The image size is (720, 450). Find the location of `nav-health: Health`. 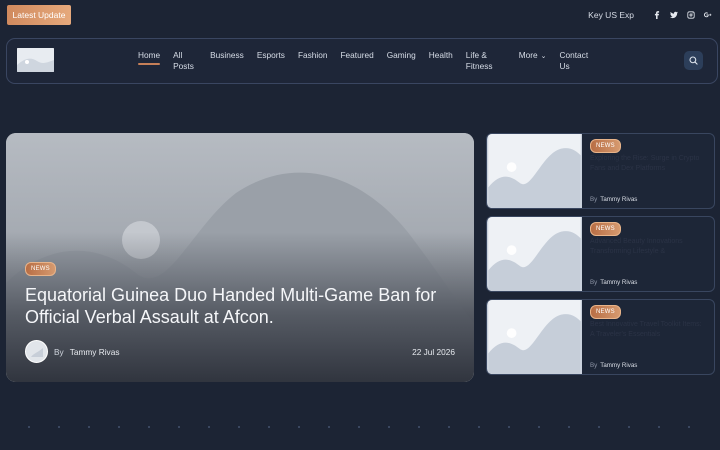

nav-health: Health is located at coordinates (441, 61).